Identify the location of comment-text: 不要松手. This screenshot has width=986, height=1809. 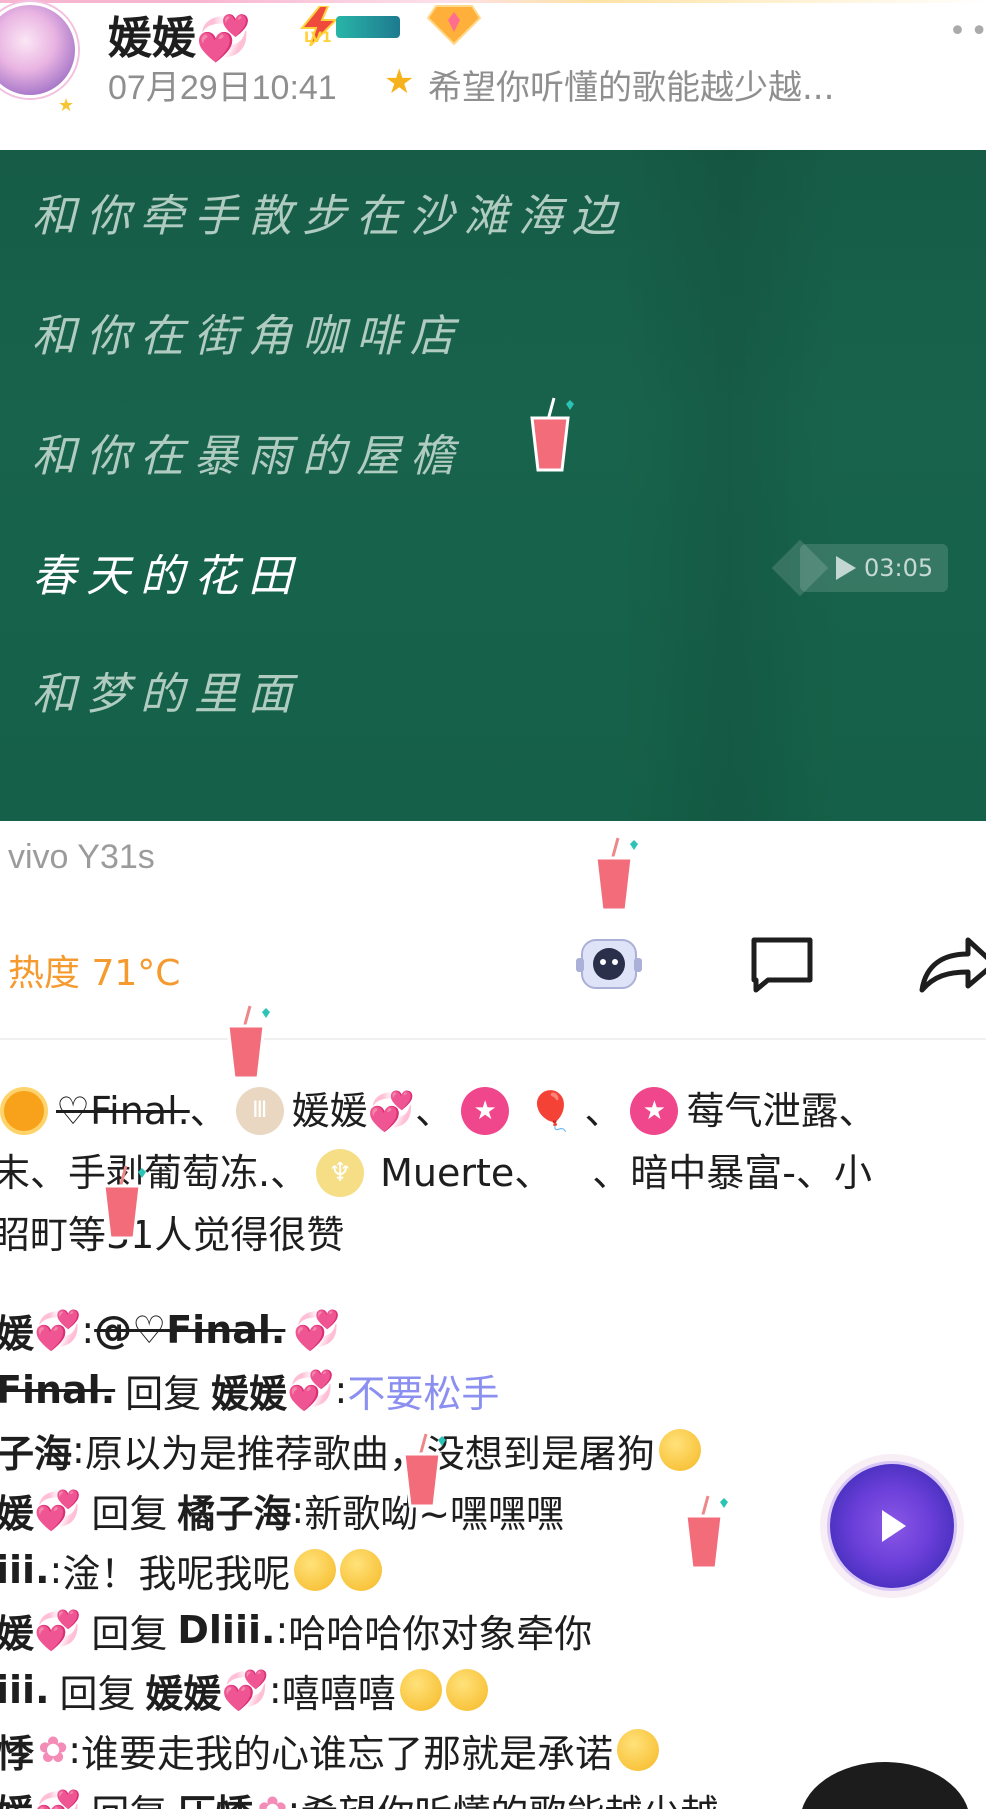
(423, 1393).